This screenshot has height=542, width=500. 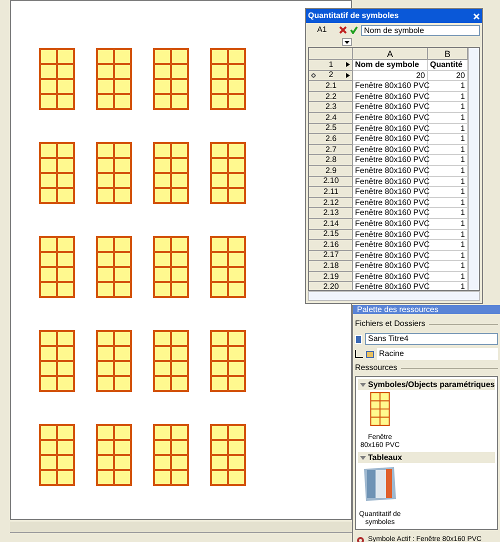 I want to click on row-header: 2.3, so click(x=331, y=107).